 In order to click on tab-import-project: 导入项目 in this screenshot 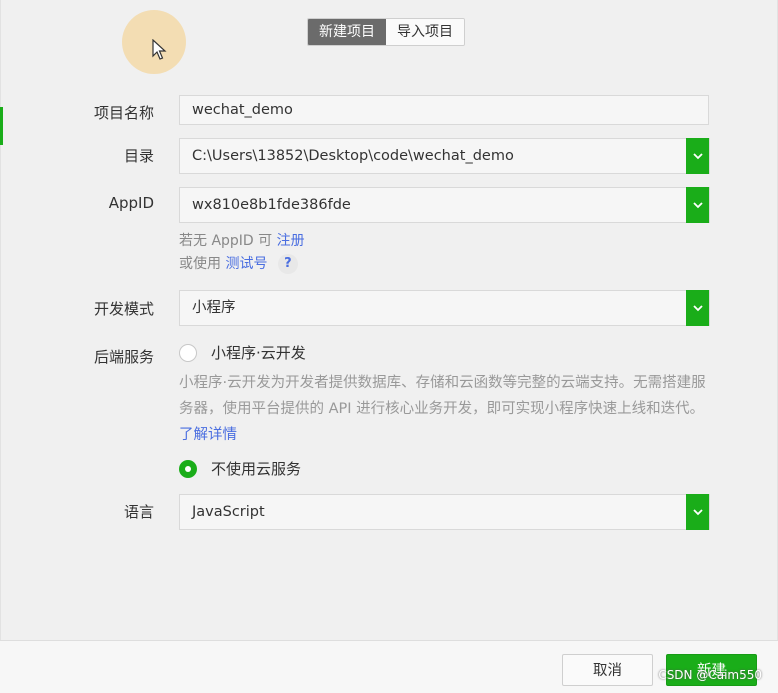, I will do `click(425, 32)`.